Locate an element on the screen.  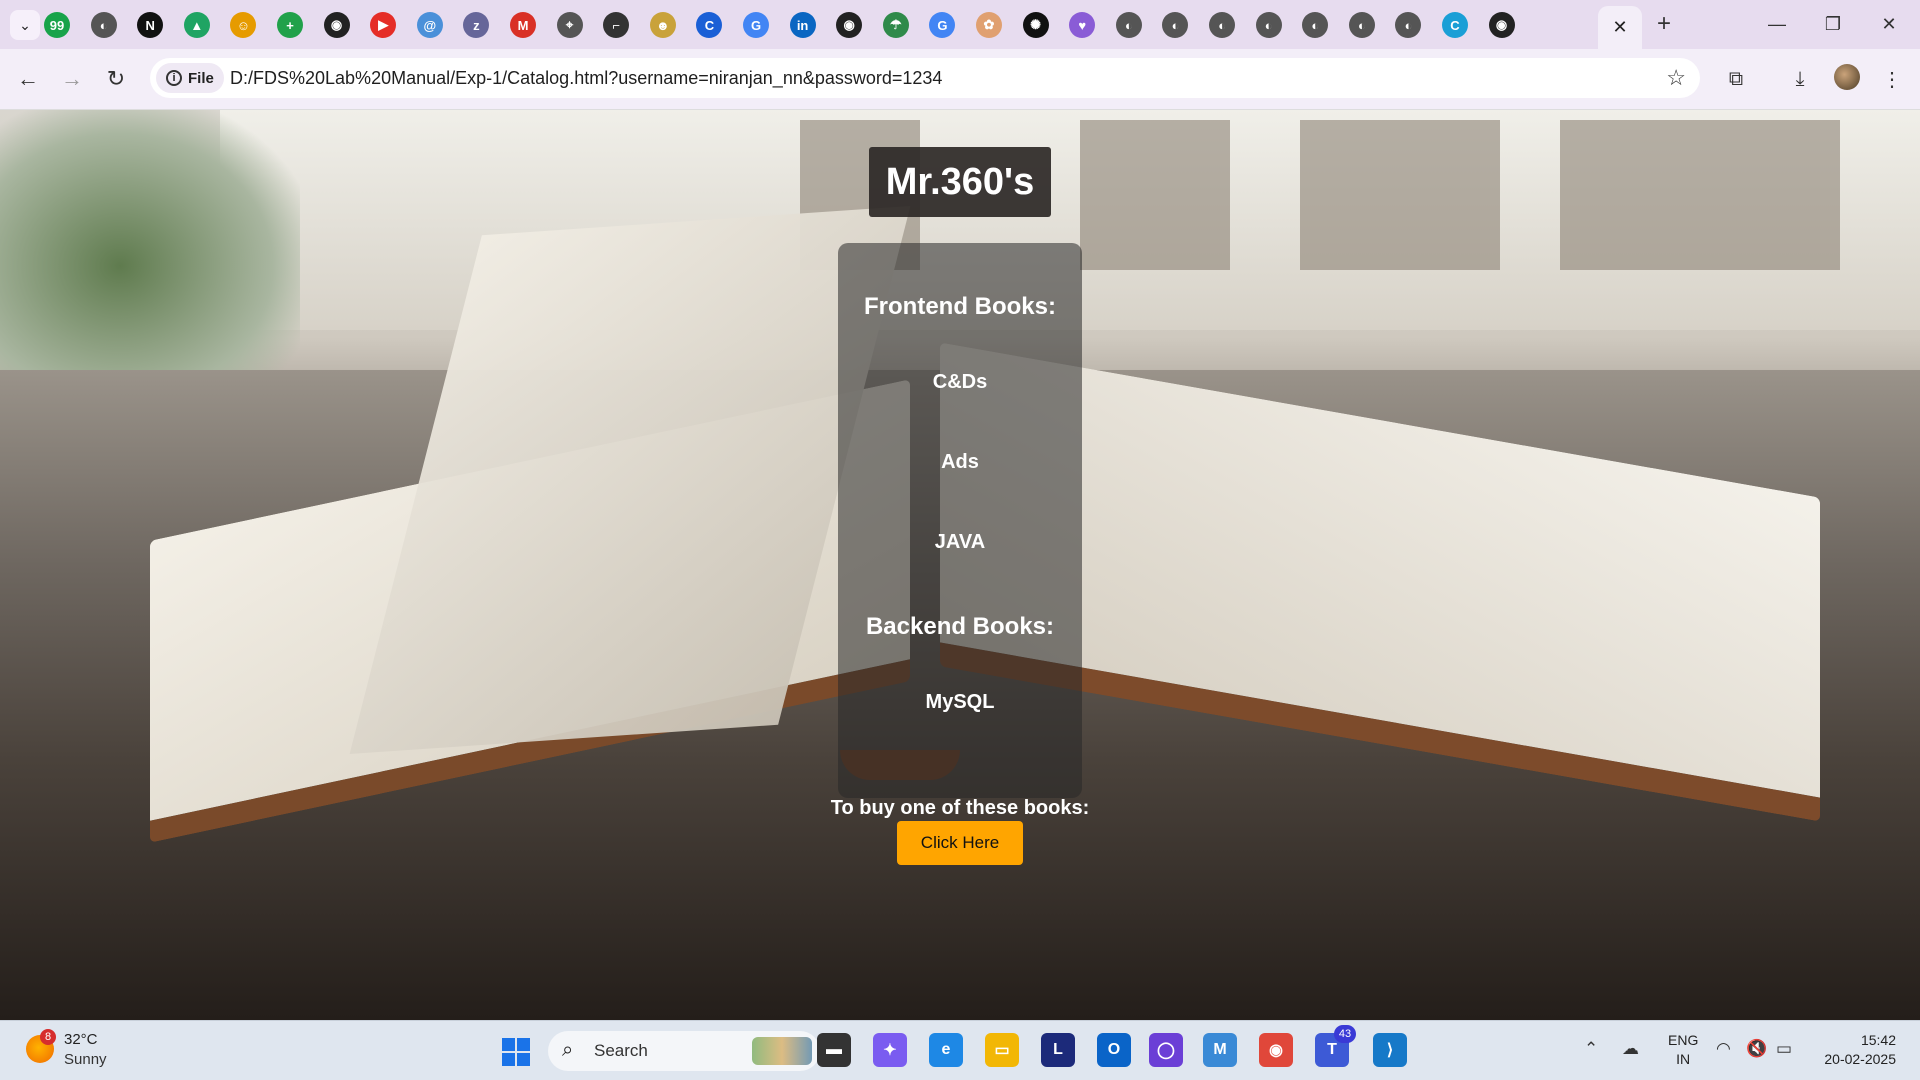
download-icon: ⤓ is located at coordinates (1800, 79).